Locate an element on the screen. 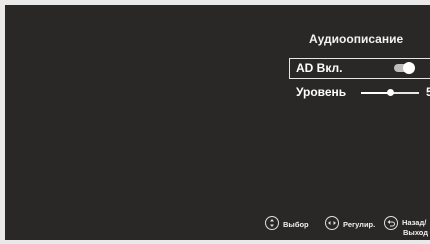 This screenshot has width=430, height=244. level-row: Уровень 50 is located at coordinates (359, 92).